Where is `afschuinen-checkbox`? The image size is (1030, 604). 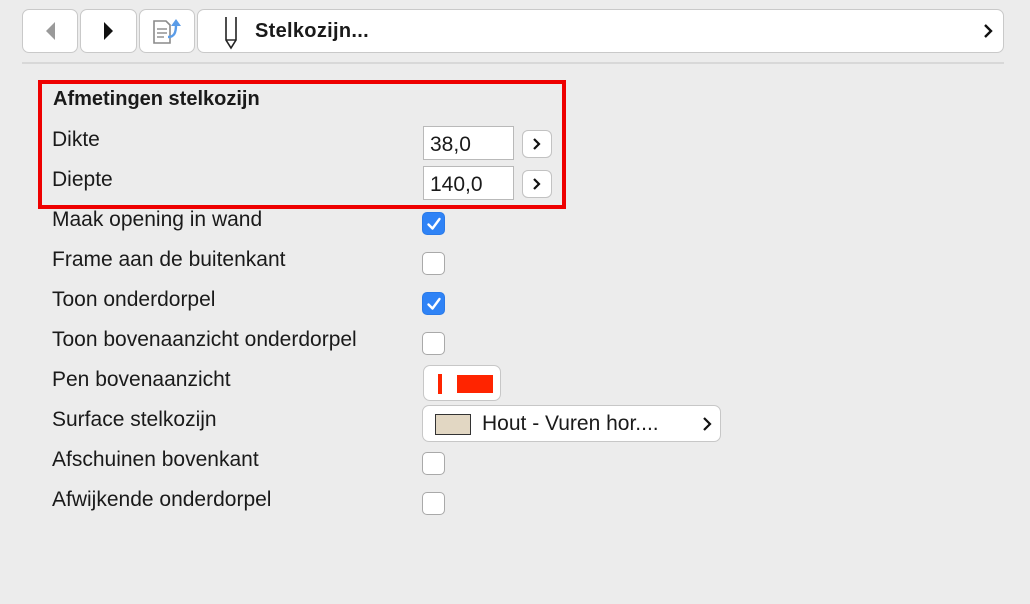
afschuinen-checkbox is located at coordinates (433, 463).